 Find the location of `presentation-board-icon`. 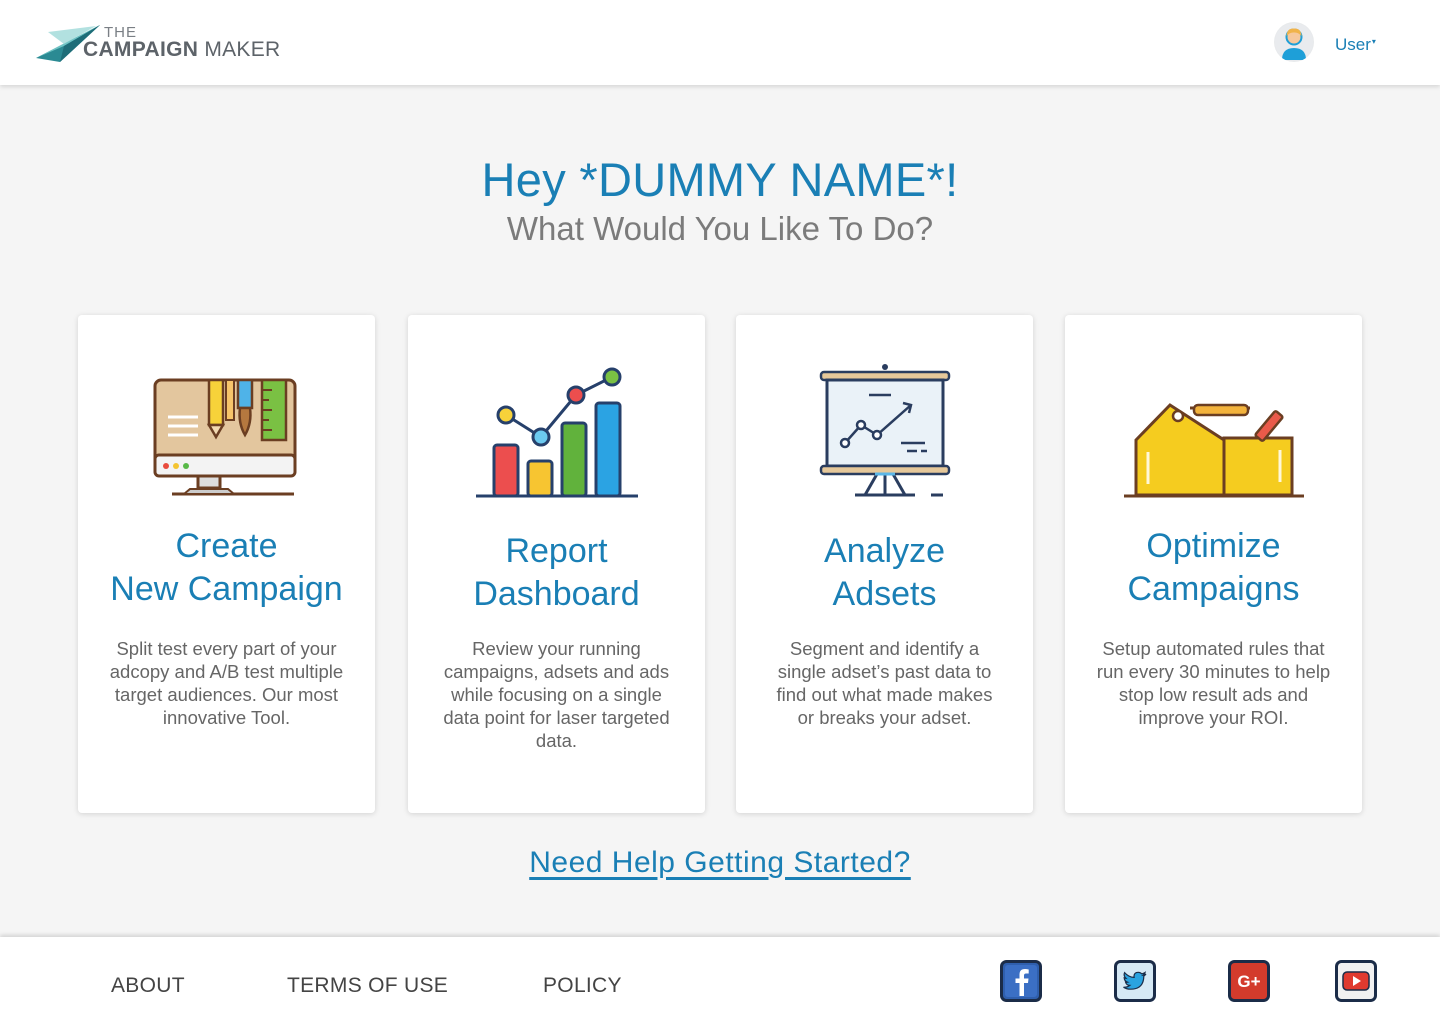

presentation-board-icon is located at coordinates (884, 430).